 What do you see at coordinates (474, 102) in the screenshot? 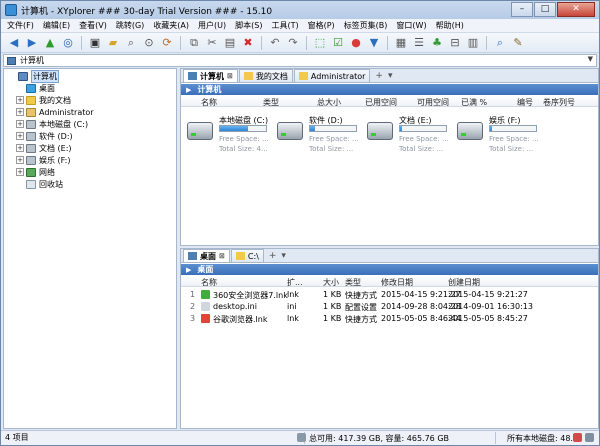
I see `column-header: 已满 %` at bounding box center [474, 102].